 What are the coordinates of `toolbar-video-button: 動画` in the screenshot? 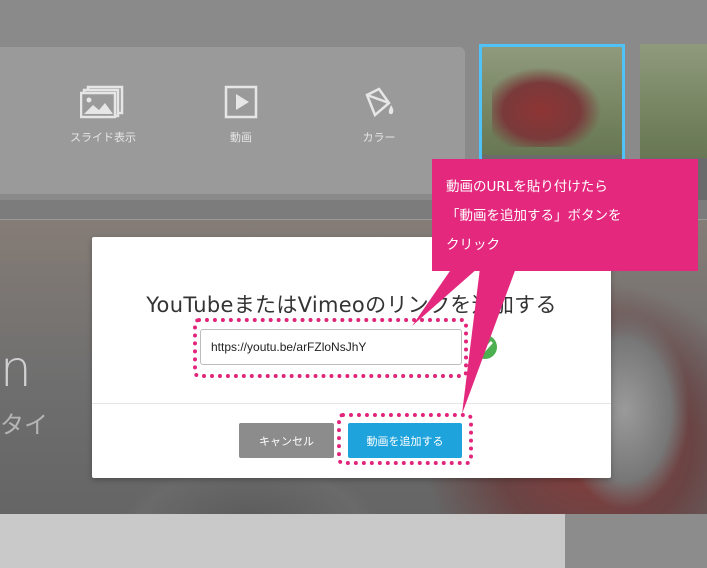 It's located at (241, 115).